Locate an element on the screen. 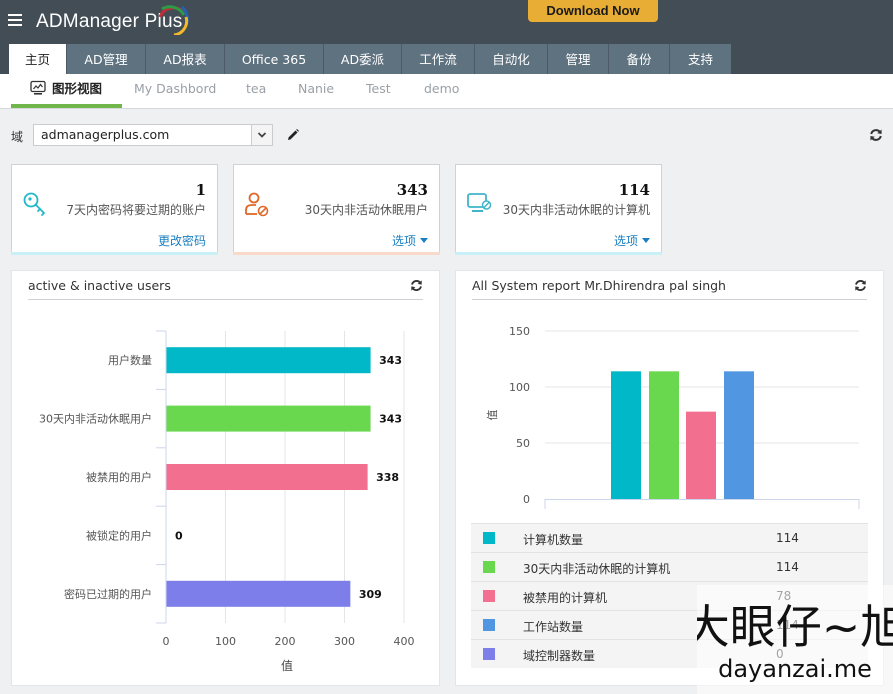 This screenshot has width=893, height=694. panel-divider is located at coordinates (669, 299).